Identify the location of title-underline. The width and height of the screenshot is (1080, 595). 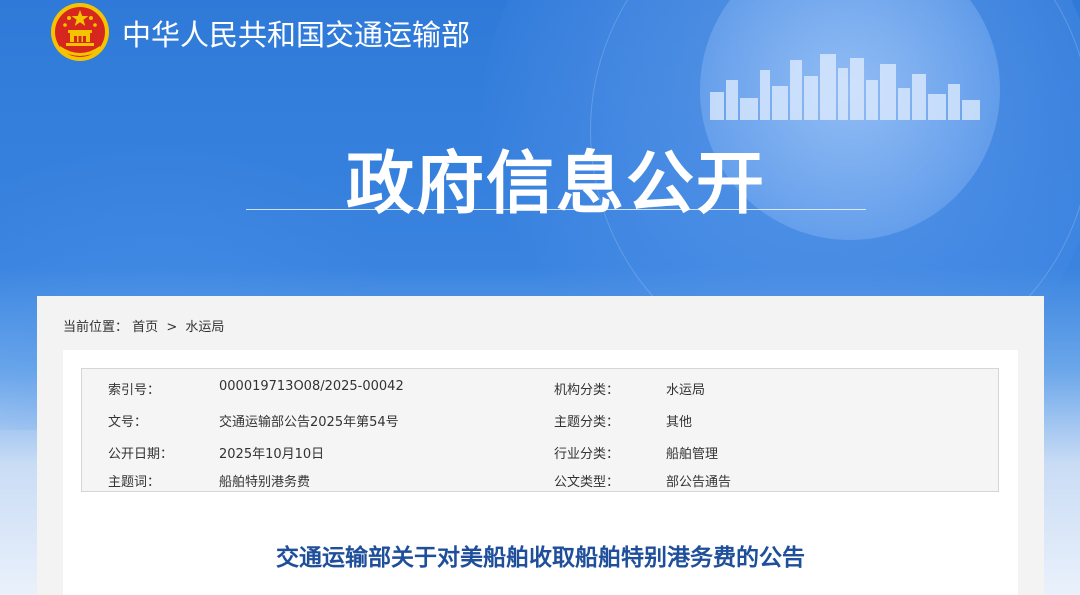
(556, 209).